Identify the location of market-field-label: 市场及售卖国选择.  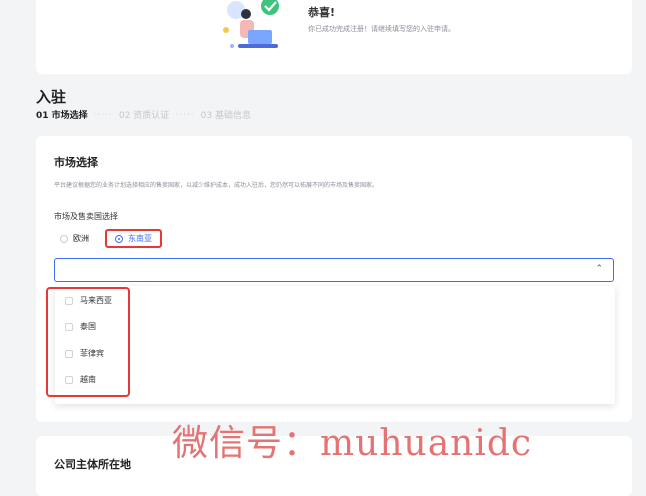
(86, 216).